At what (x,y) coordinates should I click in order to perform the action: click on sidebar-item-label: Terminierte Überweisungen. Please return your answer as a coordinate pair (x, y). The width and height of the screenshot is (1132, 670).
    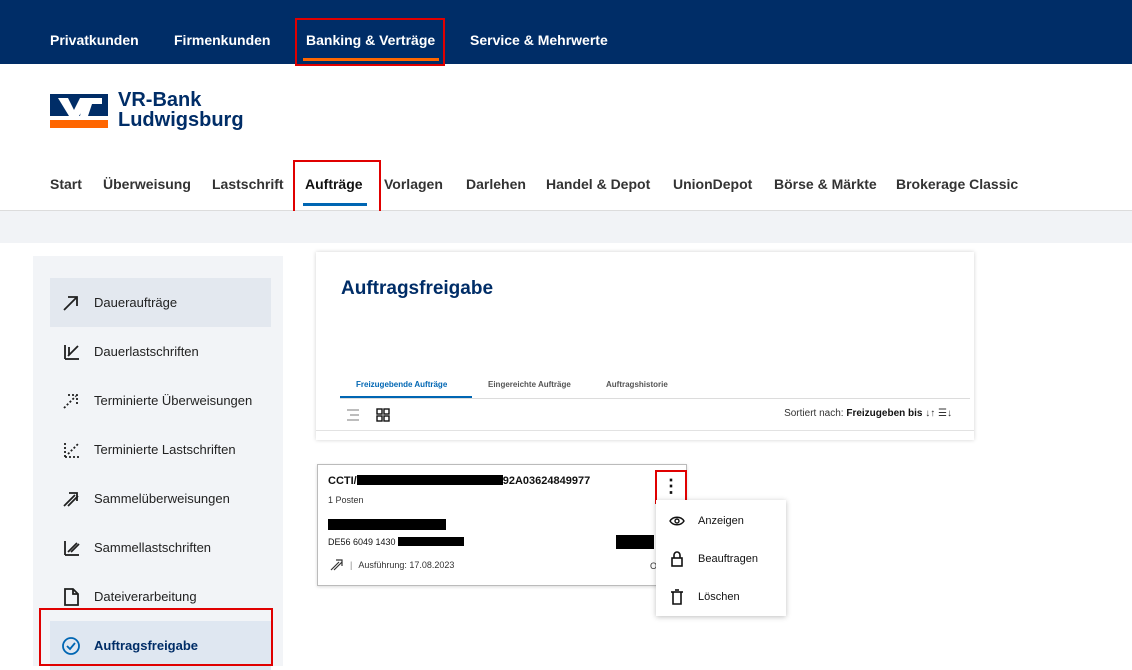
    Looking at the image, I should click on (173, 400).